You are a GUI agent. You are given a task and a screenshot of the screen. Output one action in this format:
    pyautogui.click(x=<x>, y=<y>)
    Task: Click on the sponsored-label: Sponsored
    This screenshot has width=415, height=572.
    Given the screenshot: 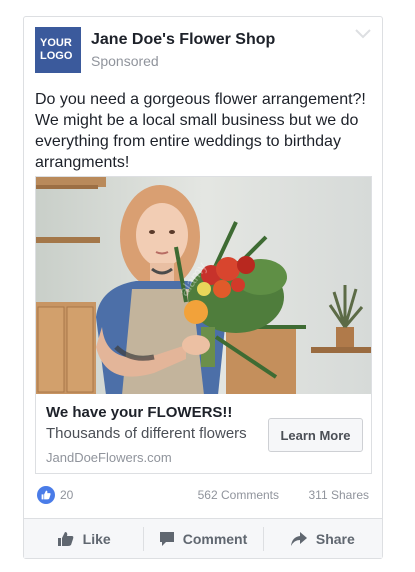 What is the action you would take?
    pyautogui.click(x=125, y=61)
    